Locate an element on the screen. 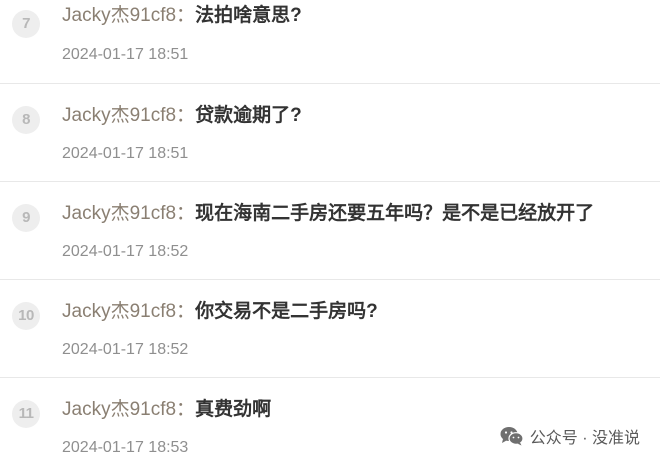 The height and width of the screenshot is (476, 660). wechat-icon is located at coordinates (512, 436).